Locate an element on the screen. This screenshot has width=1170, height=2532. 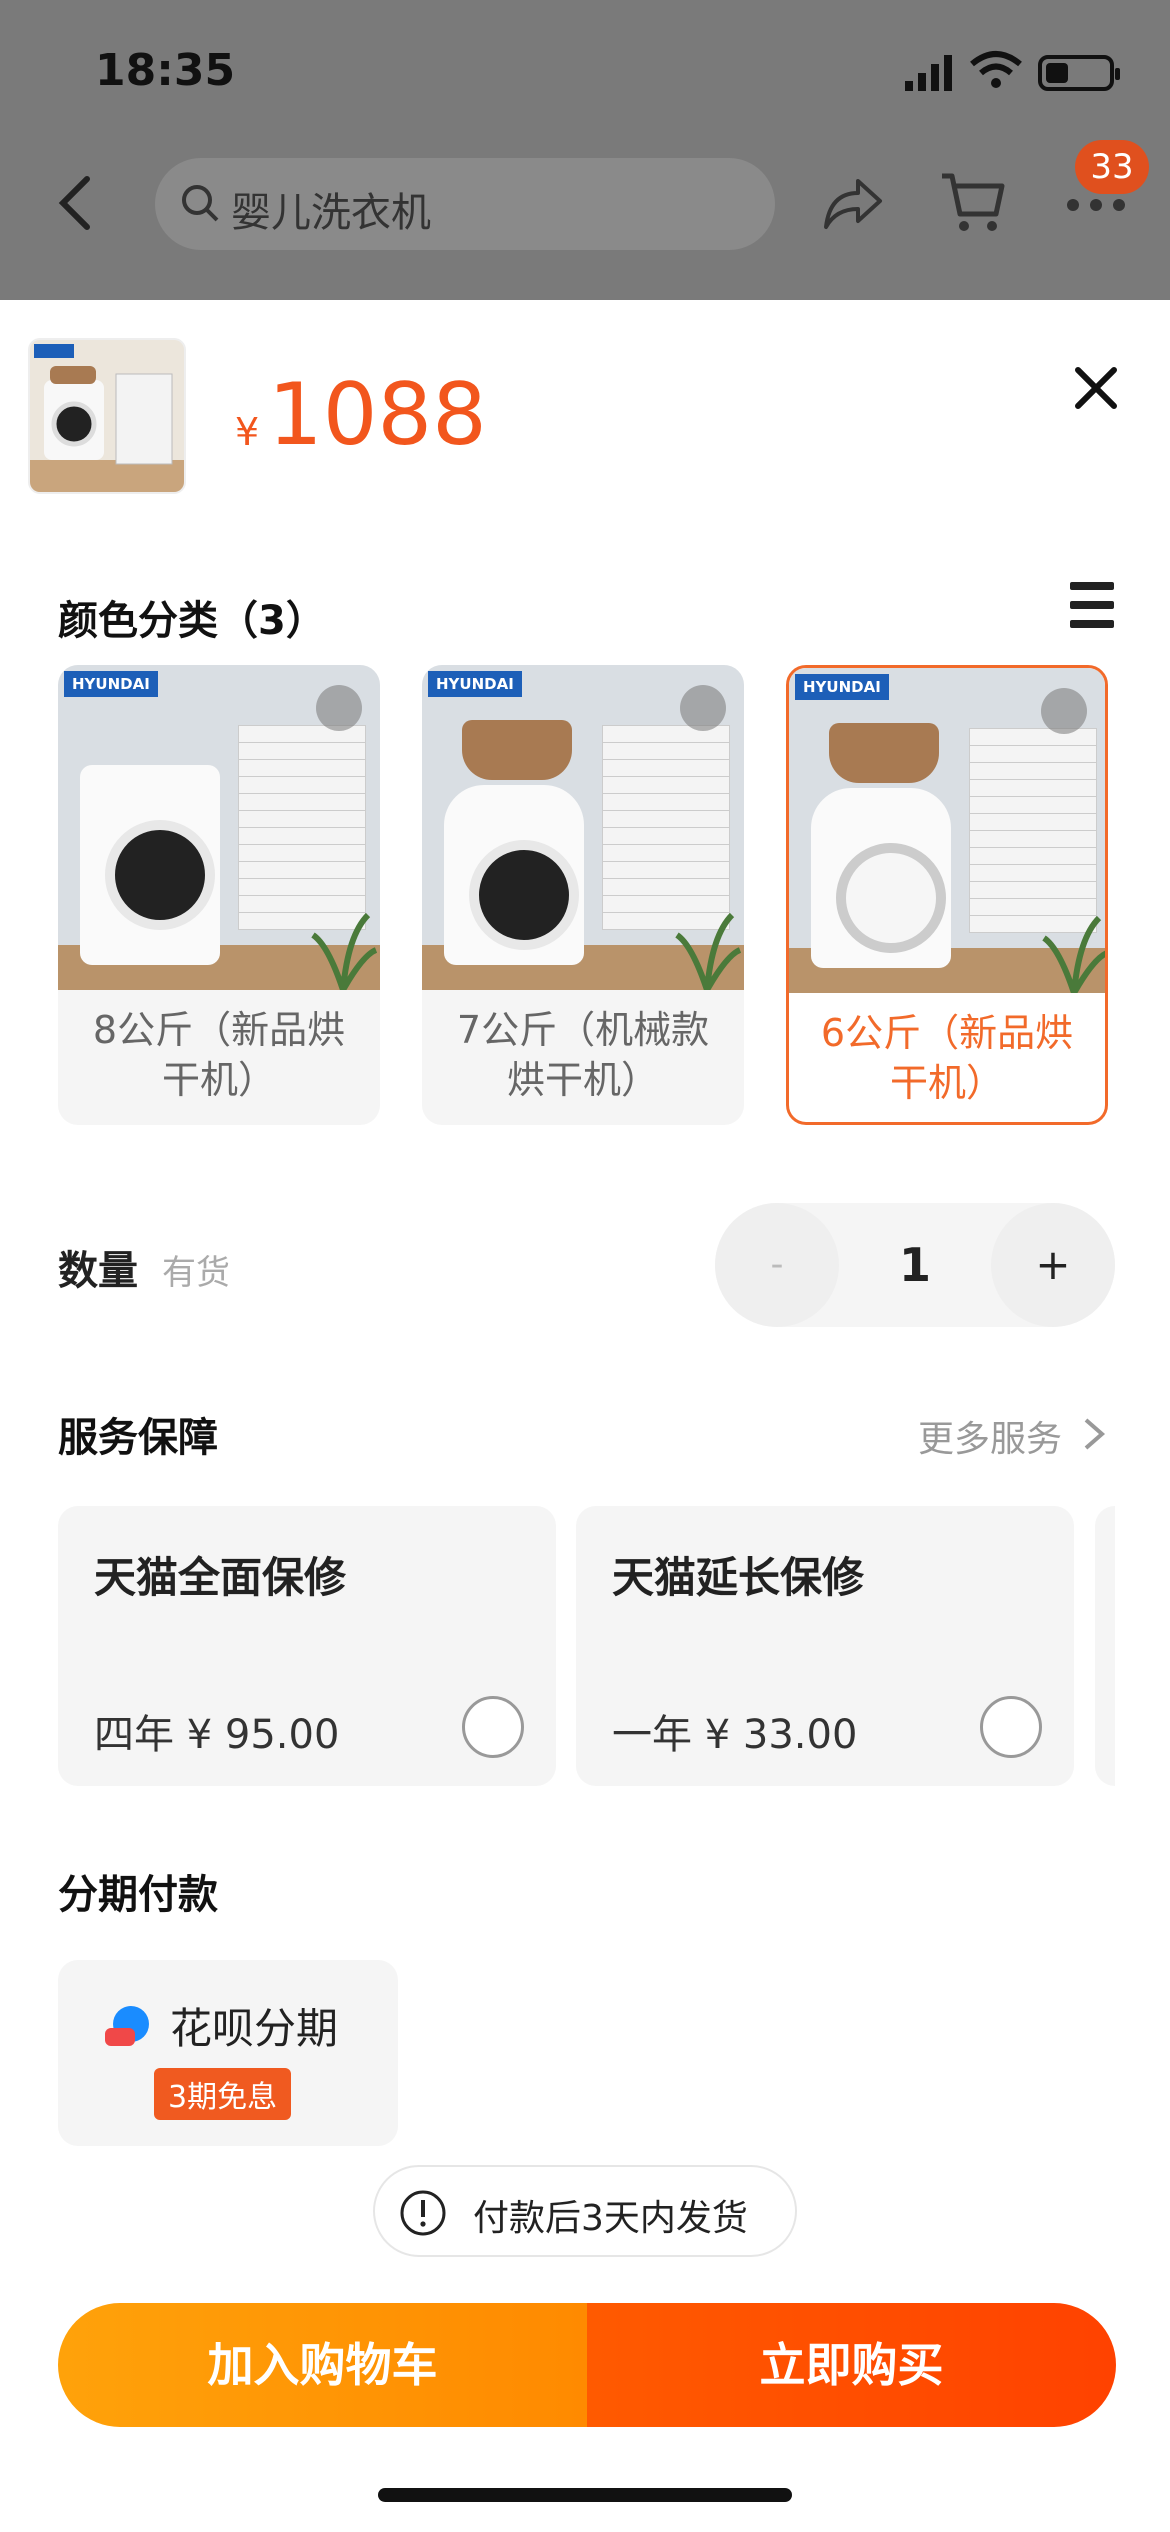
add-to-cart-button: 加入购物车 is located at coordinates (322, 2365).